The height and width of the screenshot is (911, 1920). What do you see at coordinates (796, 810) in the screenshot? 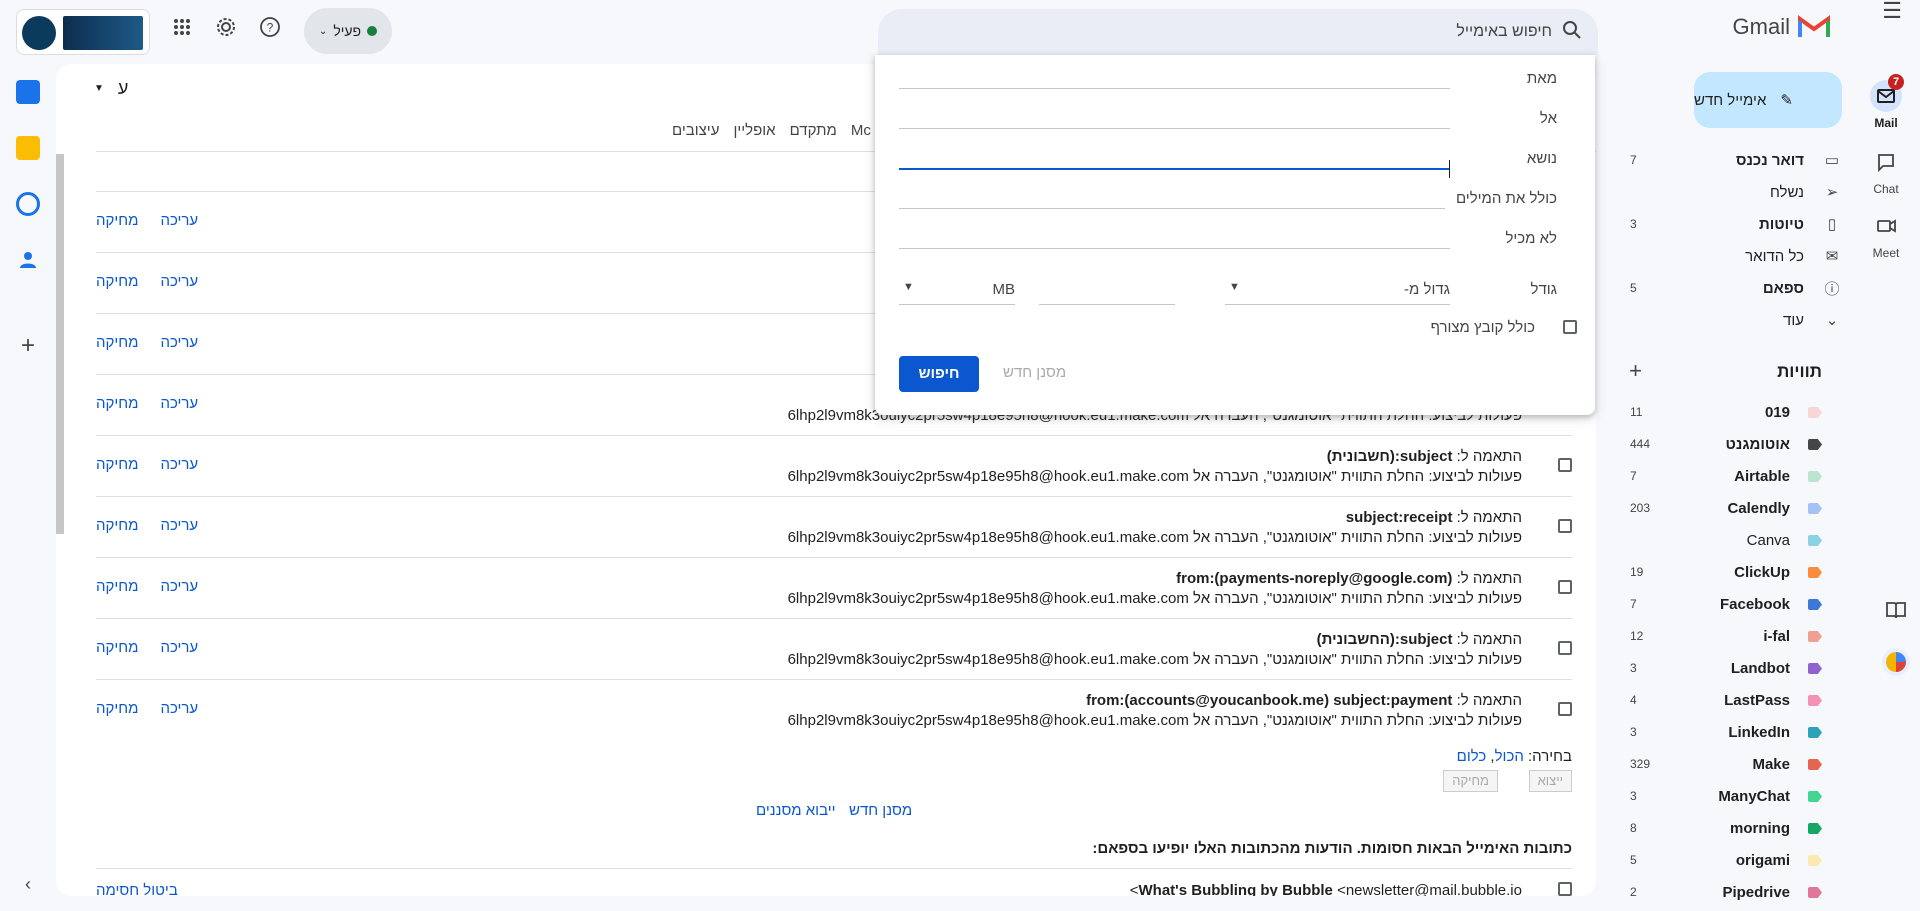
I see `import-filters-link: ייבוא מסננים` at bounding box center [796, 810].